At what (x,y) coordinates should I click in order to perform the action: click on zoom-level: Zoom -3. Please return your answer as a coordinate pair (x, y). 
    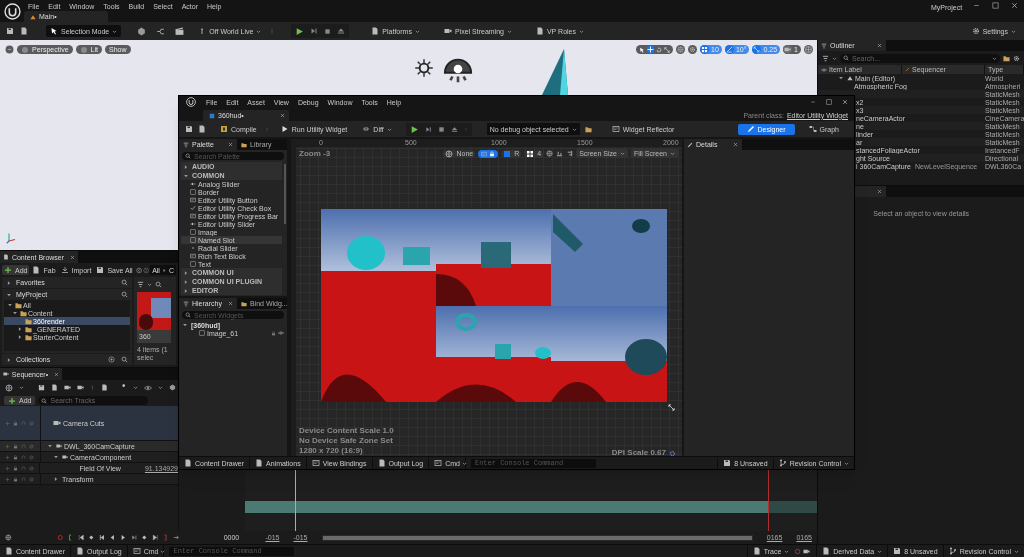
    Looking at the image, I should click on (315, 154).